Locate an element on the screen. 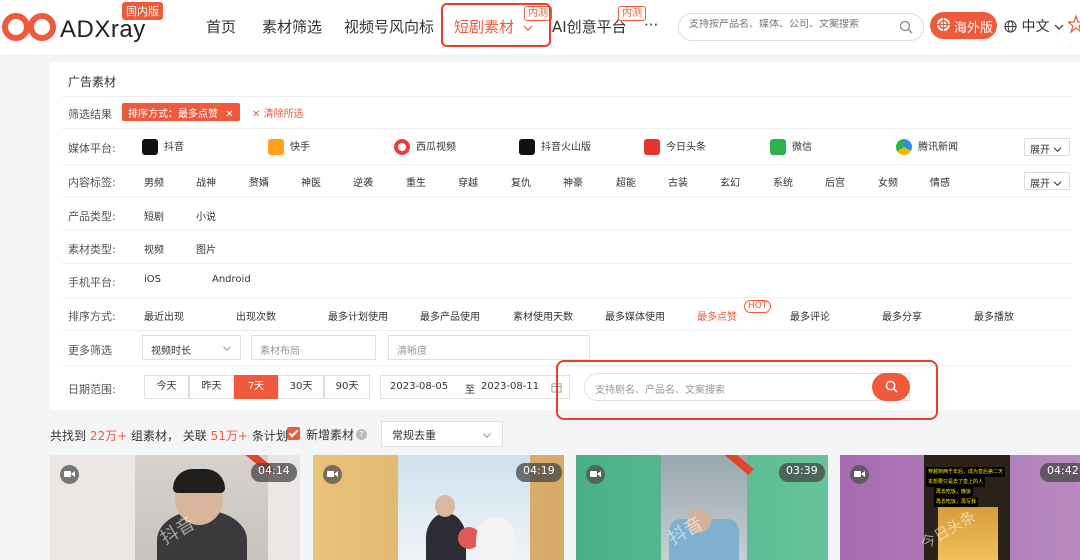 The height and width of the screenshot is (560, 1080). globe-icon is located at coordinates (1010, 26).